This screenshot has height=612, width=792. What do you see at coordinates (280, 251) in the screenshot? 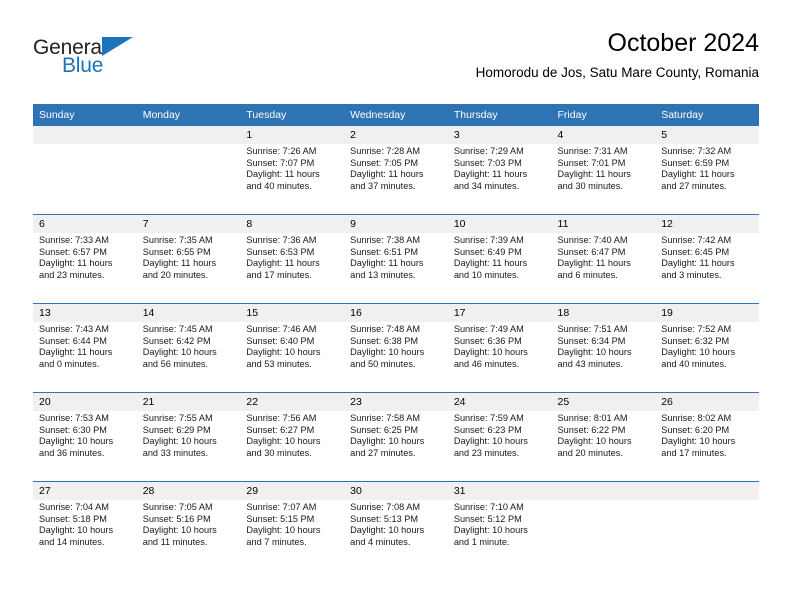
I see `sunset-text: Sunset: 6:53 PM` at bounding box center [280, 251].